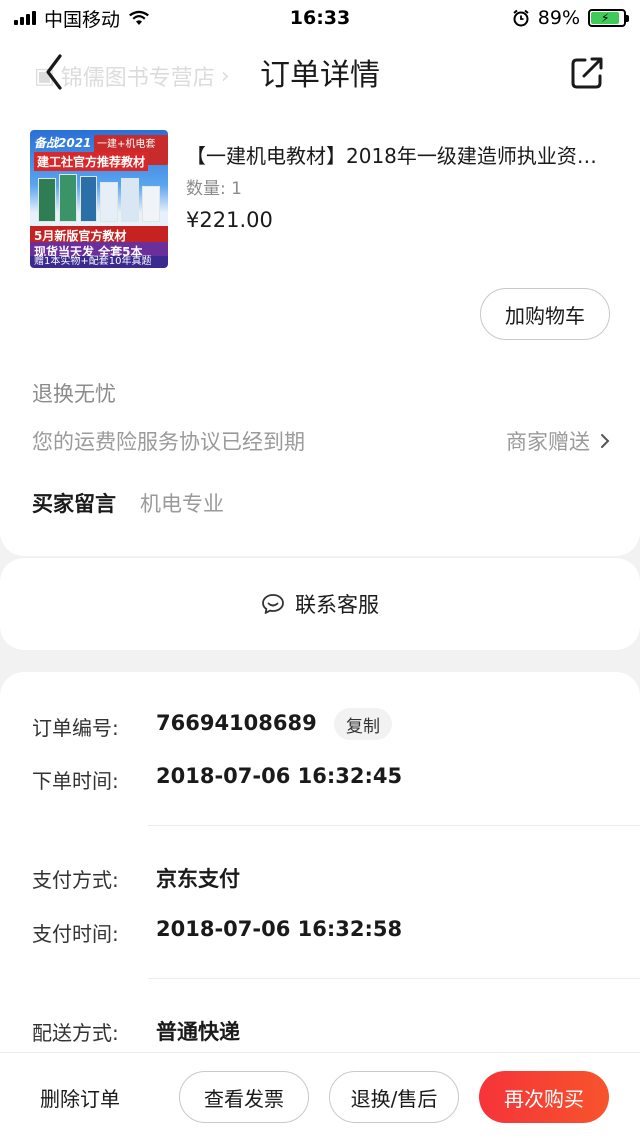 Image resolution: width=640 pixels, height=1138 pixels. What do you see at coordinates (75, 728) in the screenshot?
I see `order-number-label: 订单编号:` at bounding box center [75, 728].